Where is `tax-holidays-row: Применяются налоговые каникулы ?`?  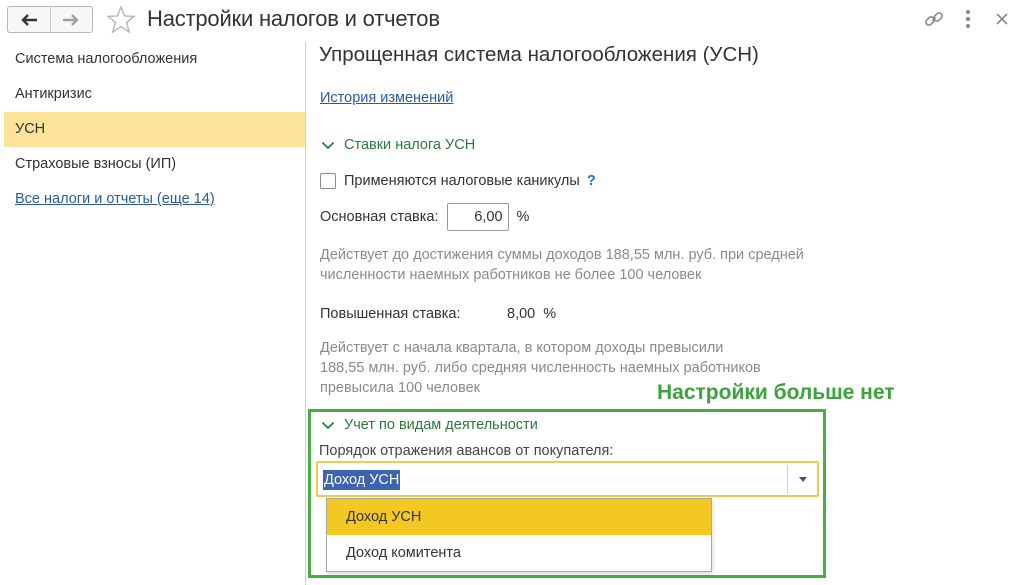
tax-holidays-row: Применяются налоговые каникулы ? is located at coordinates (458, 181).